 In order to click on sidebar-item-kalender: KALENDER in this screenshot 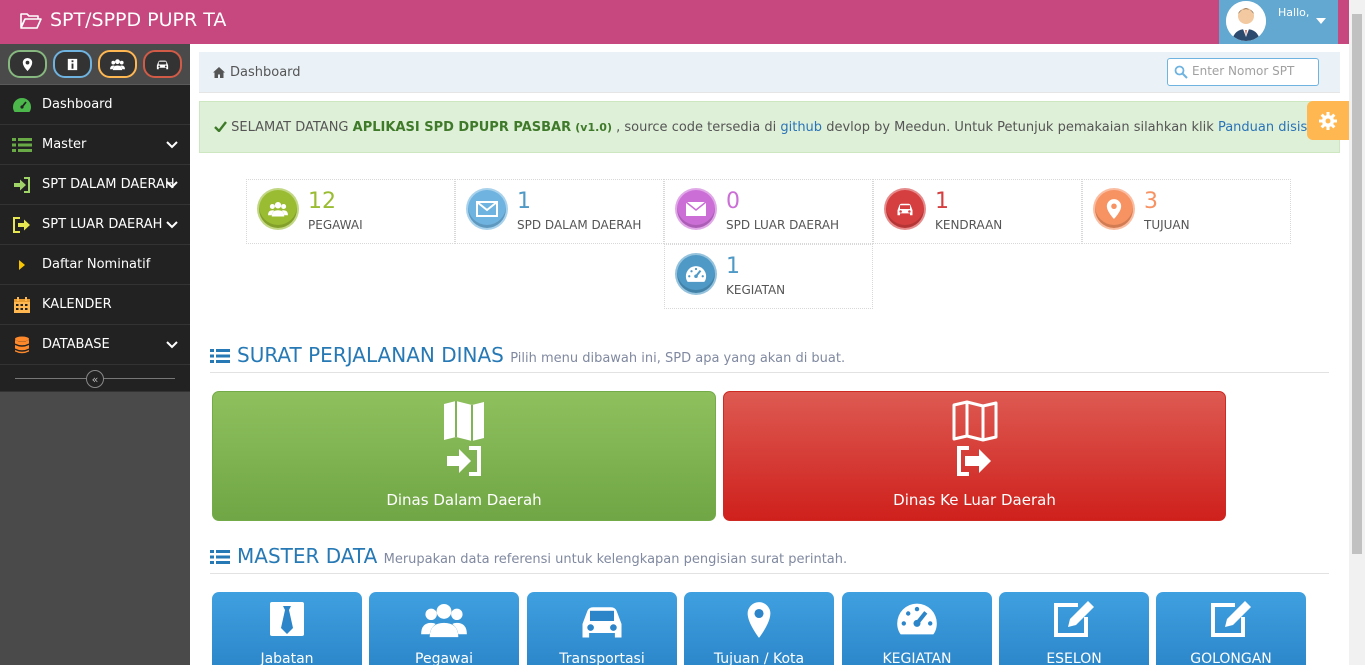, I will do `click(95, 305)`.